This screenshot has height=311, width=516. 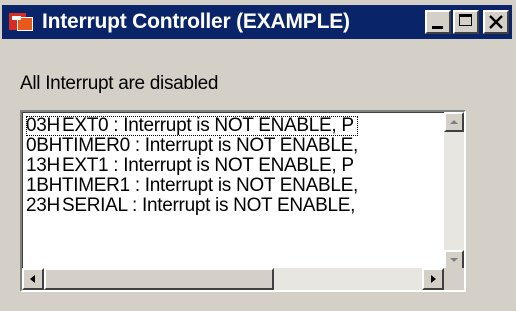 I want to click on arrow-left-icon, so click(x=32, y=279).